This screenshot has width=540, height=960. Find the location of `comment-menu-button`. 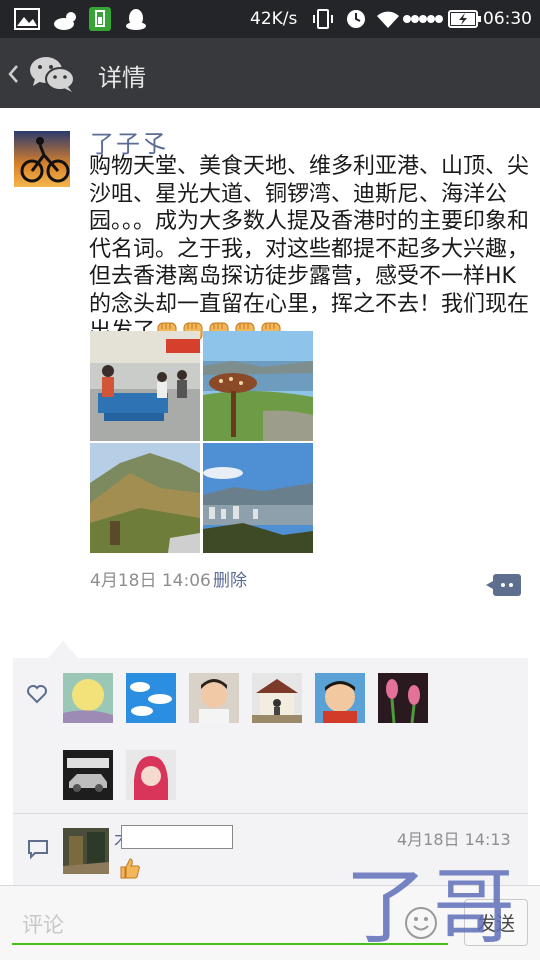

comment-menu-button is located at coordinates (503, 585).